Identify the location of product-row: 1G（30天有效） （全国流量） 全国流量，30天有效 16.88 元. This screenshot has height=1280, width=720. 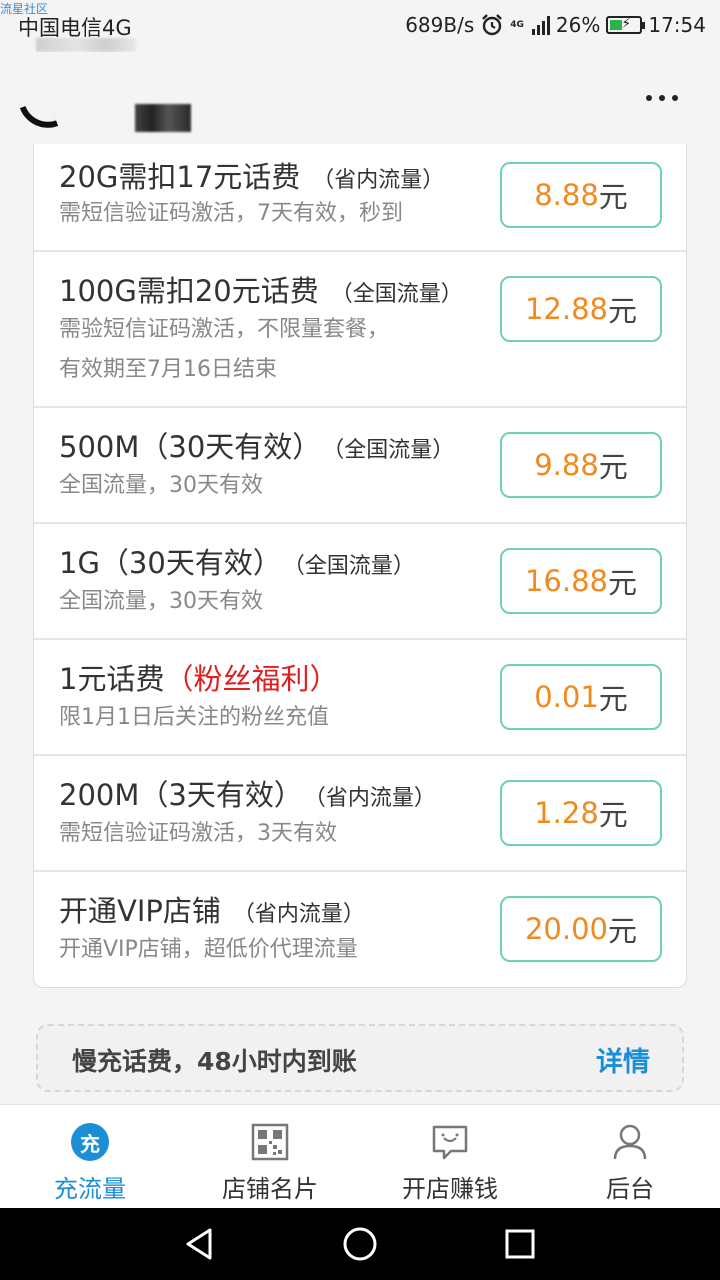
(360, 582).